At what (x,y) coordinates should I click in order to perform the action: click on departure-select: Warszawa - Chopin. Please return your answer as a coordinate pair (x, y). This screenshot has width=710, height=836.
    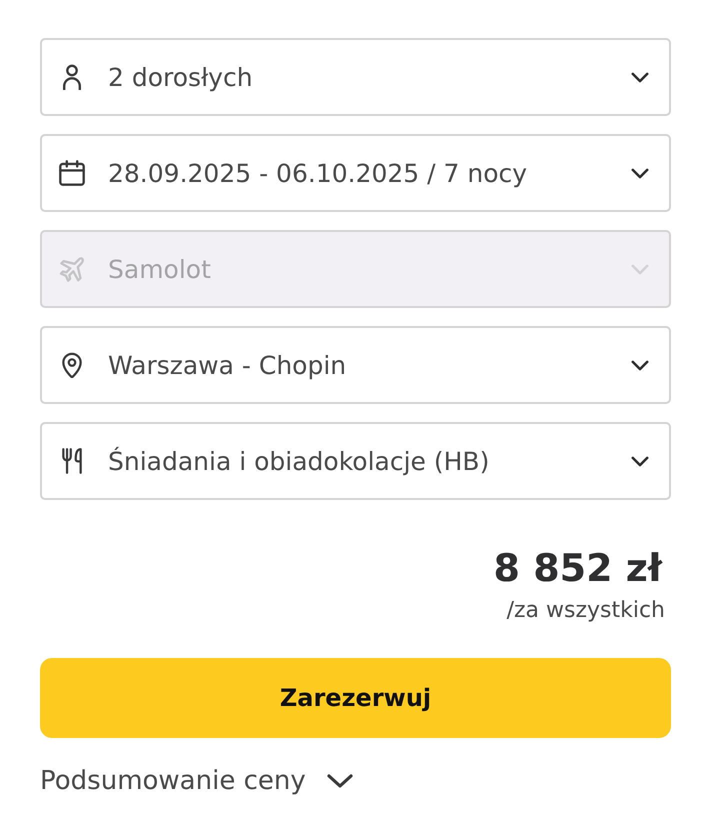
    Looking at the image, I should click on (355, 365).